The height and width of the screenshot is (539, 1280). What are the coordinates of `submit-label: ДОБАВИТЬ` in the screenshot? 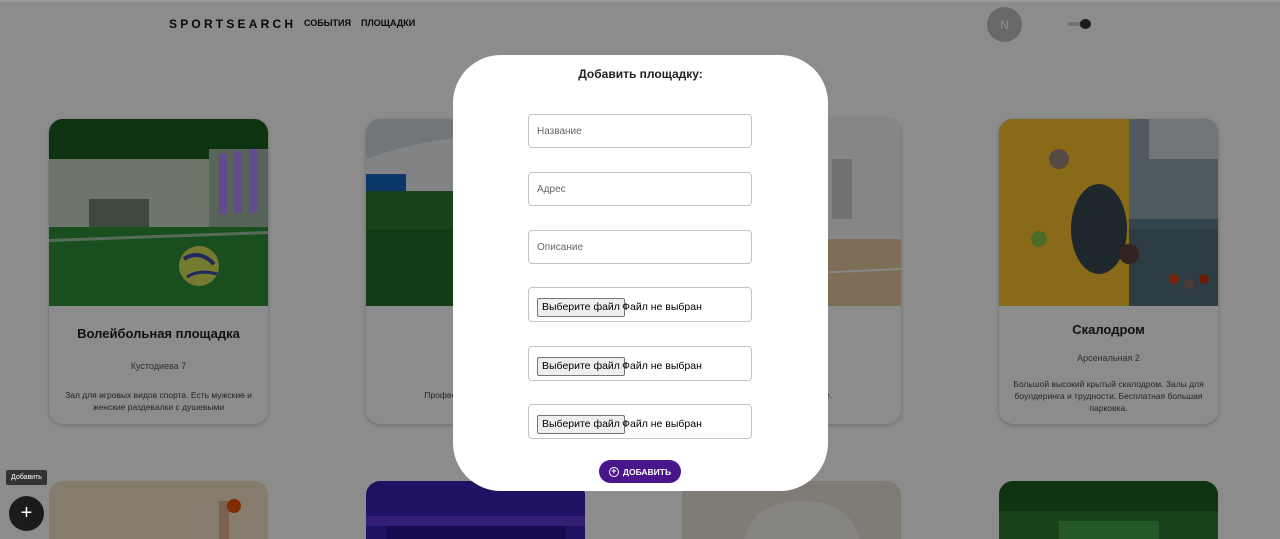 It's located at (647, 471).